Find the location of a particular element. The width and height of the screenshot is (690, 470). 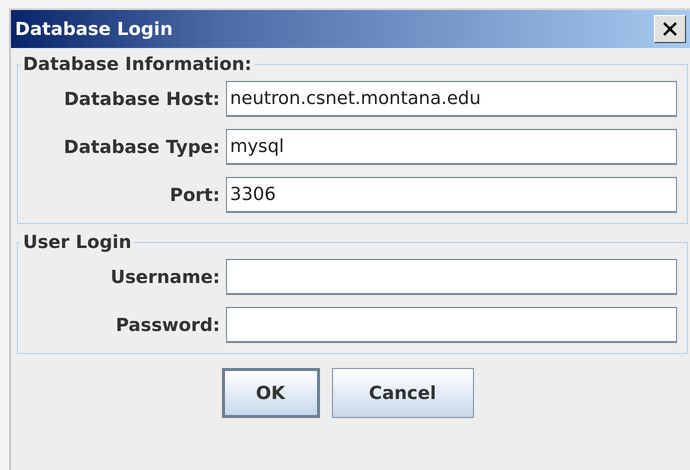

close-button is located at coordinates (670, 29).